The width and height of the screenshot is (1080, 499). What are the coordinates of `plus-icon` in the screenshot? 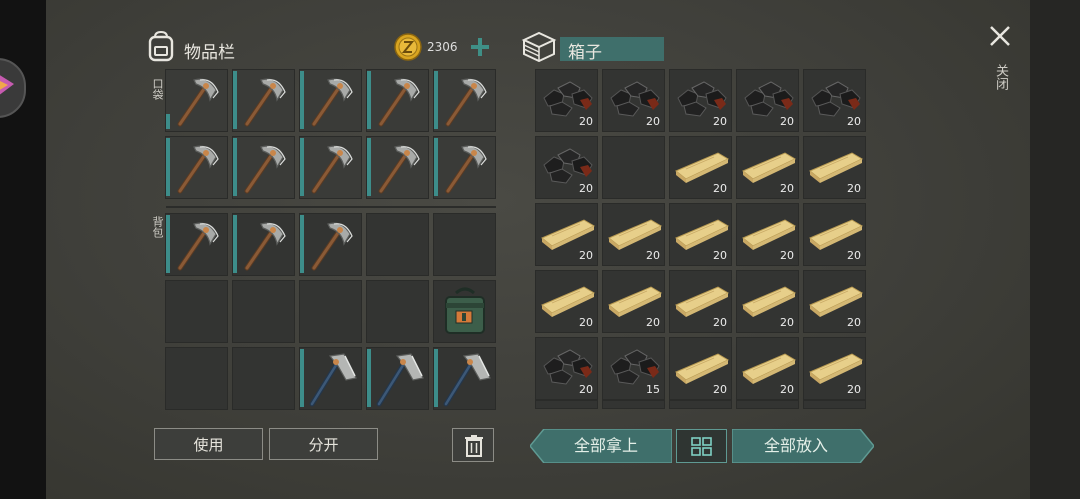 It's located at (480, 47).